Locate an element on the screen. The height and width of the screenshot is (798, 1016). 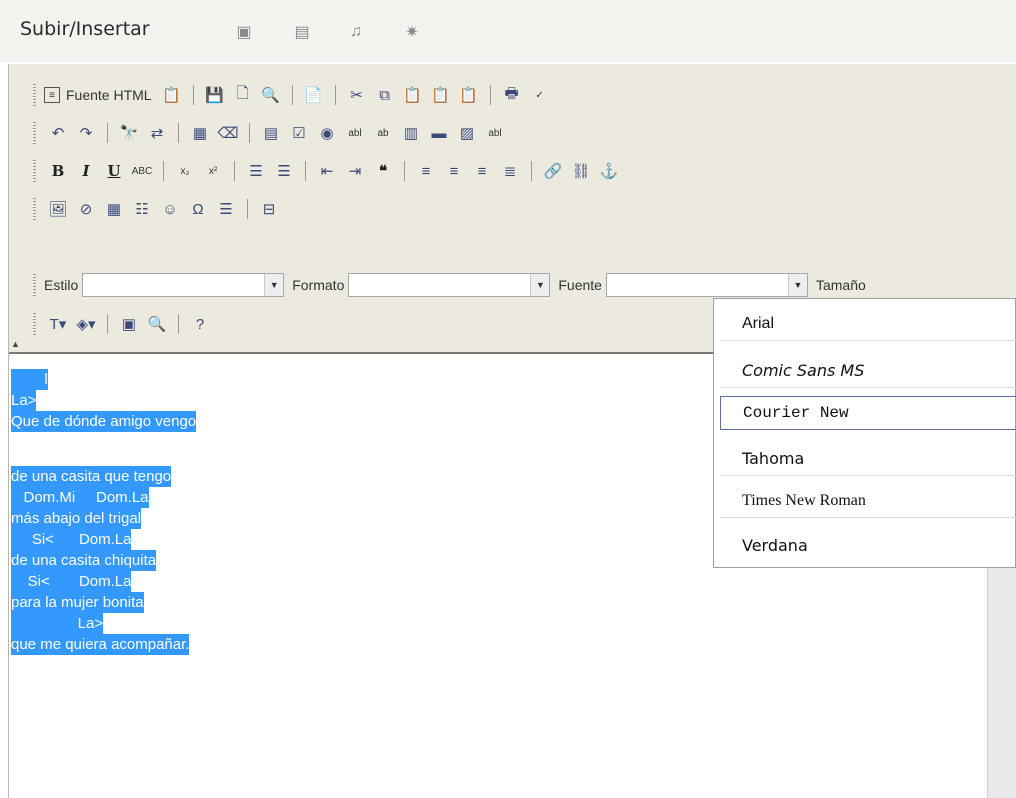
horizontal-rule-icon: ☷ is located at coordinates (142, 209).